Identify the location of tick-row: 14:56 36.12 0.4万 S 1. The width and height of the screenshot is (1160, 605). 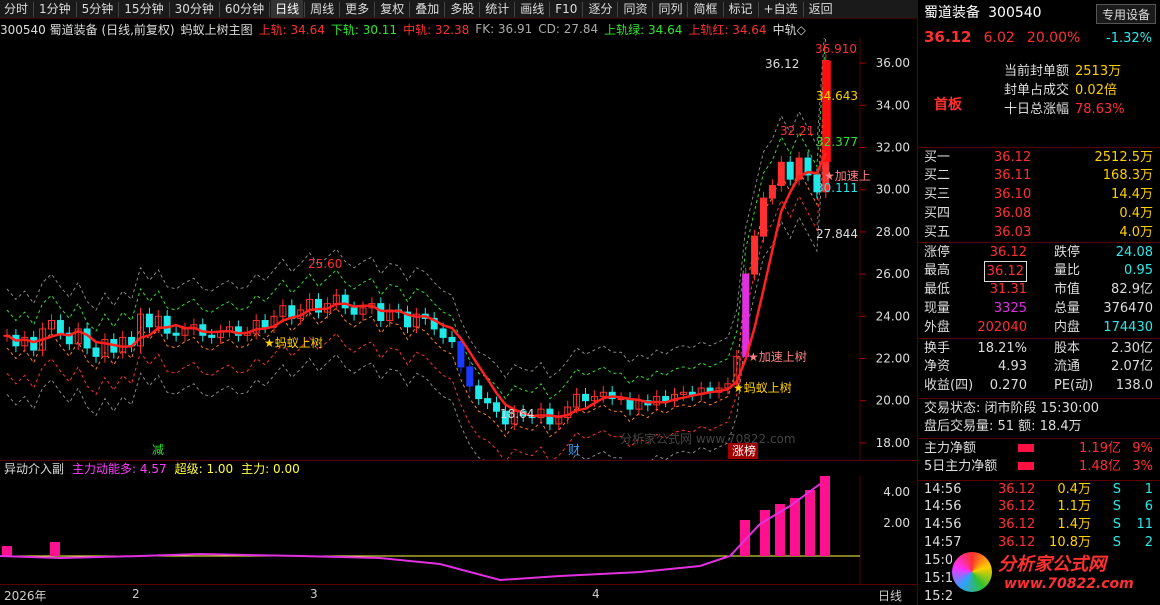
(1039, 489).